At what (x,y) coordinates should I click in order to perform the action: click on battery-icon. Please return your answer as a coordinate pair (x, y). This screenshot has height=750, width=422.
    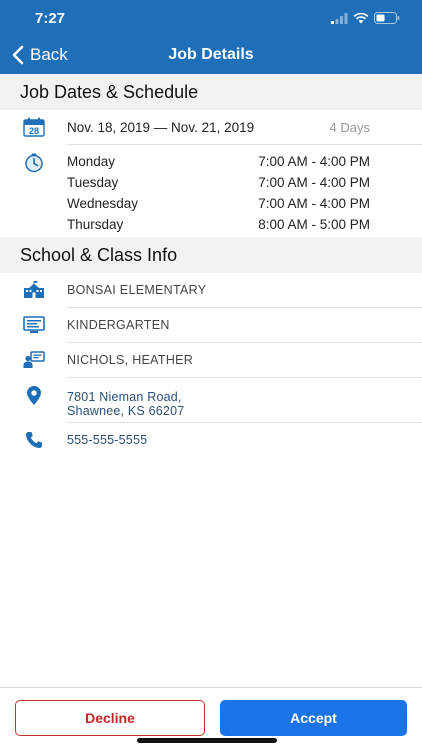
    Looking at the image, I should click on (387, 18).